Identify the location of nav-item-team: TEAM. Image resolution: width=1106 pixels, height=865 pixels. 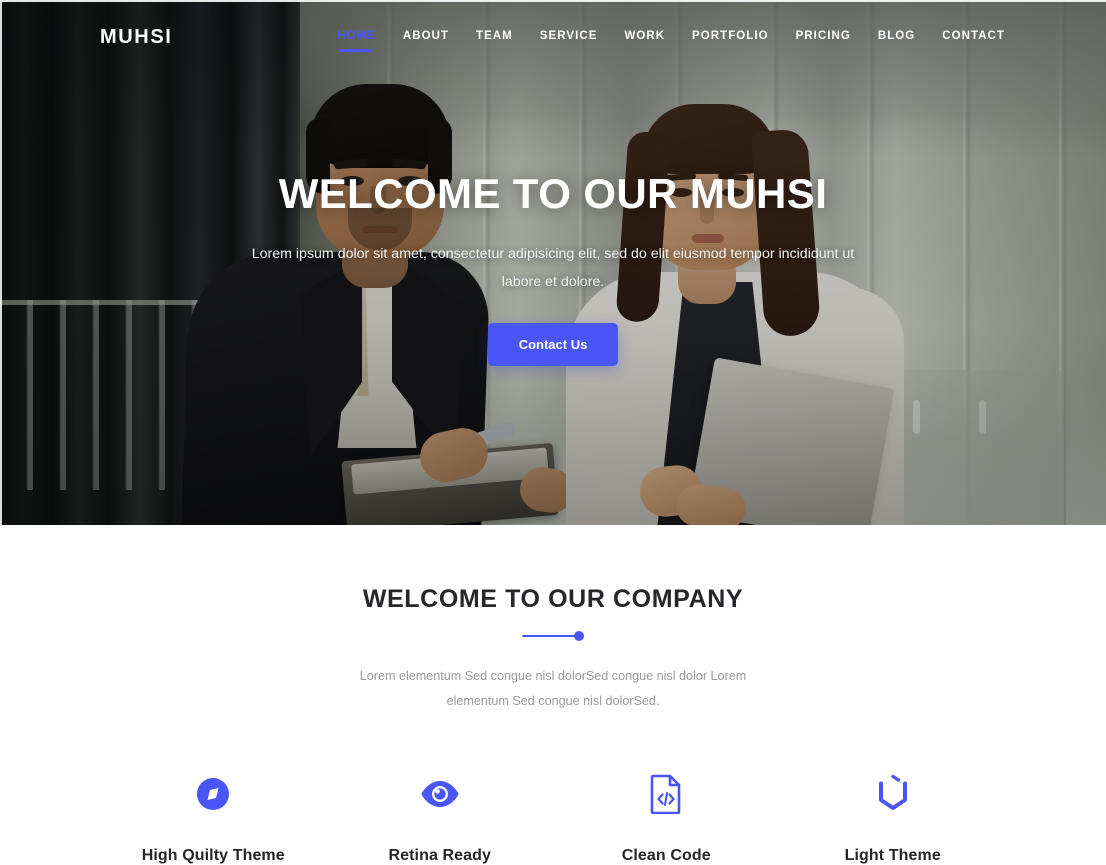
(494, 37).